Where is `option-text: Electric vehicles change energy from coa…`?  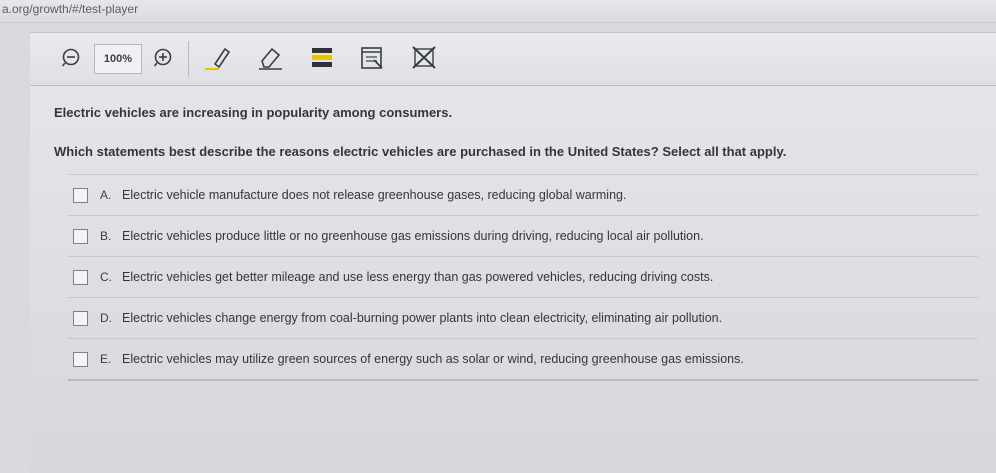
option-text: Electric vehicles change energy from coa… is located at coordinates (422, 318).